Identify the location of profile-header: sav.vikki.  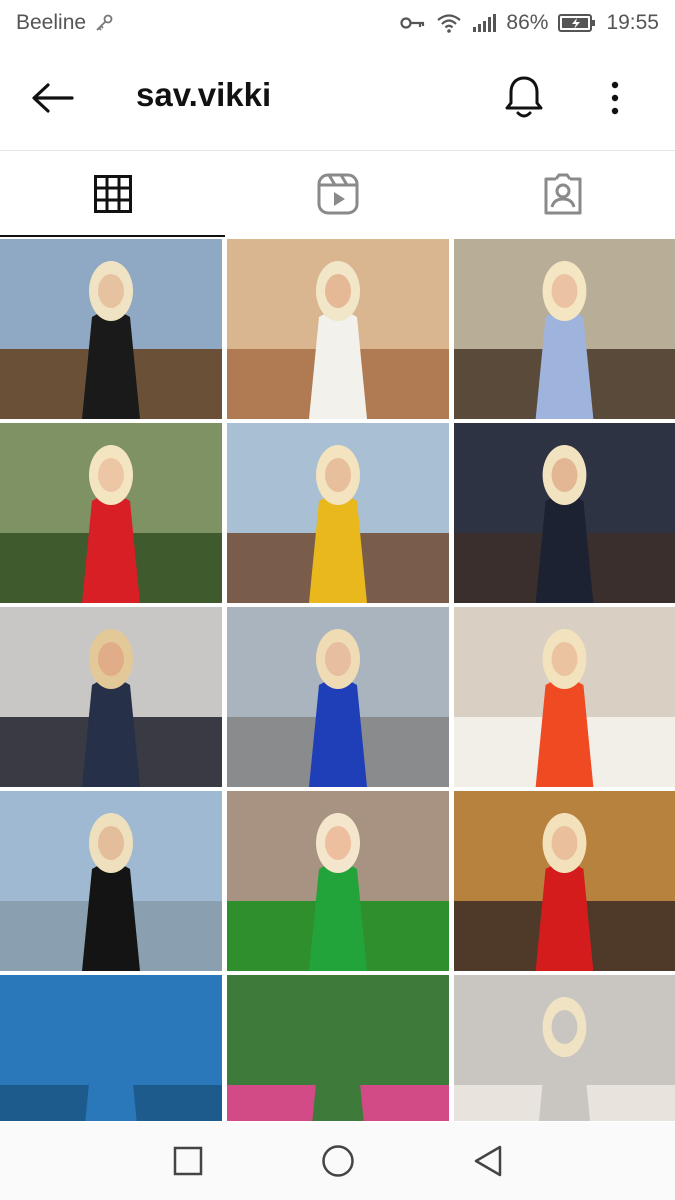
(337, 98).